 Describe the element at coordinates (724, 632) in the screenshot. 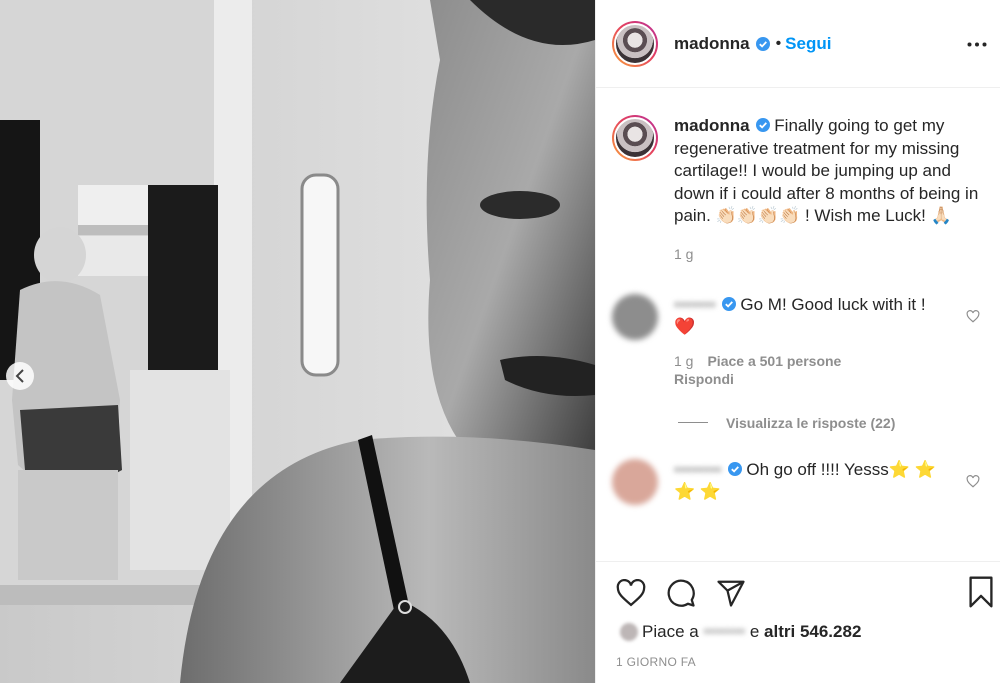

I see `liker-username: •••••••` at that location.